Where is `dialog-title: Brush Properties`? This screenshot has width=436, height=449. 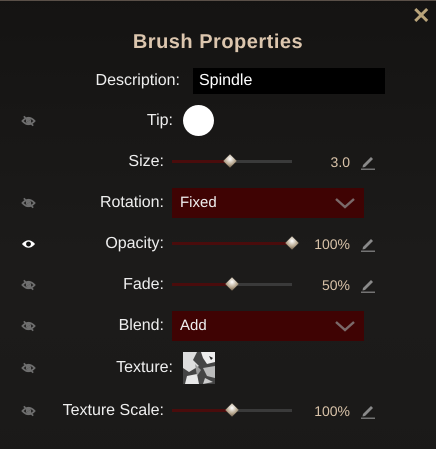 dialog-title: Brush Properties is located at coordinates (218, 42).